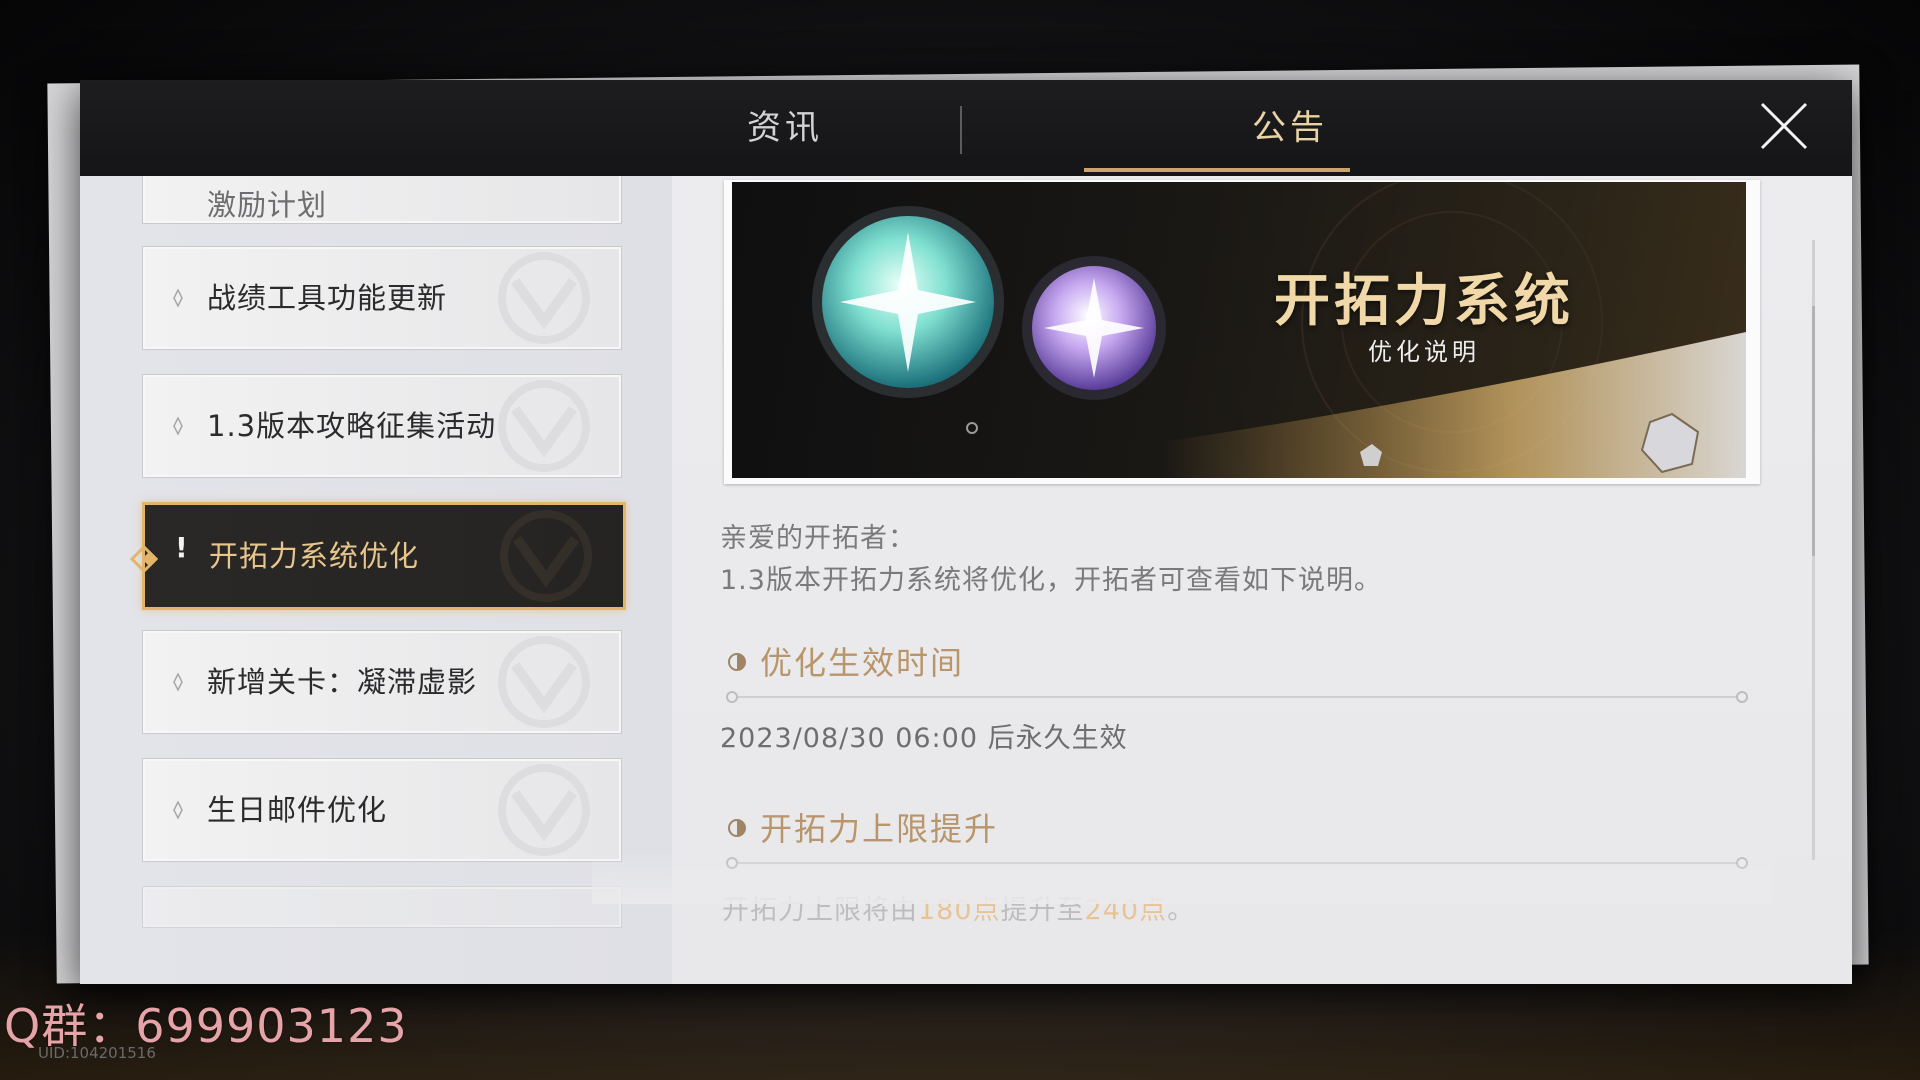 The width and height of the screenshot is (1920, 1080). I want to click on greeting-text: 亲爱的开拓者：, so click(818, 538).